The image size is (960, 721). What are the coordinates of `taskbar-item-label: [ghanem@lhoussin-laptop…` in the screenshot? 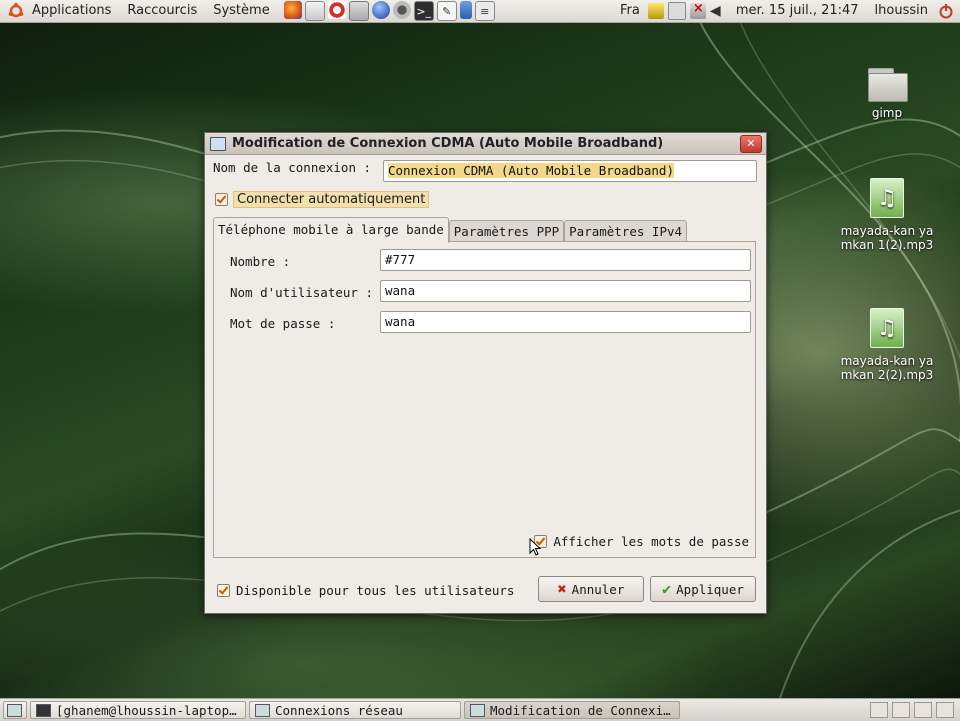 It's located at (146, 710).